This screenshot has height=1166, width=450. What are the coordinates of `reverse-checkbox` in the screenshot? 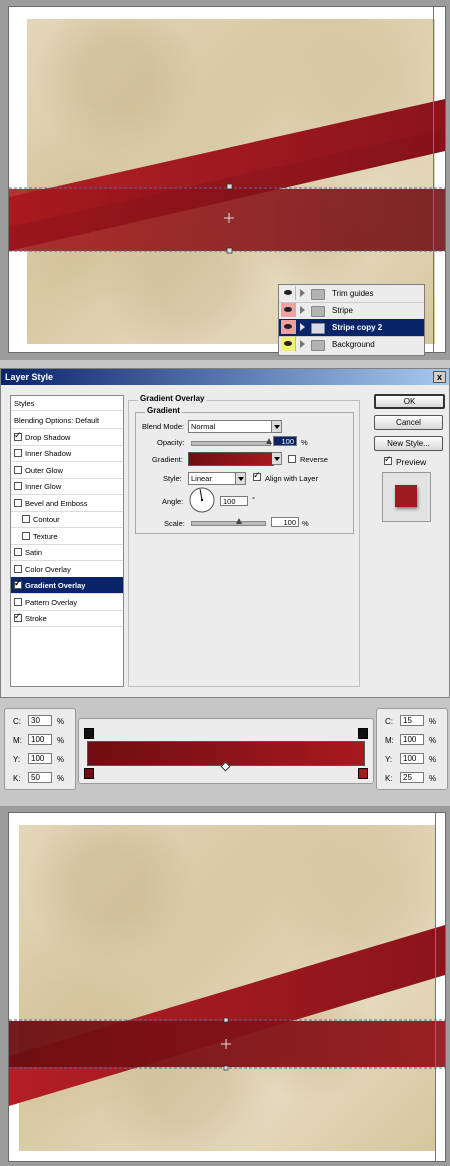 It's located at (292, 459).